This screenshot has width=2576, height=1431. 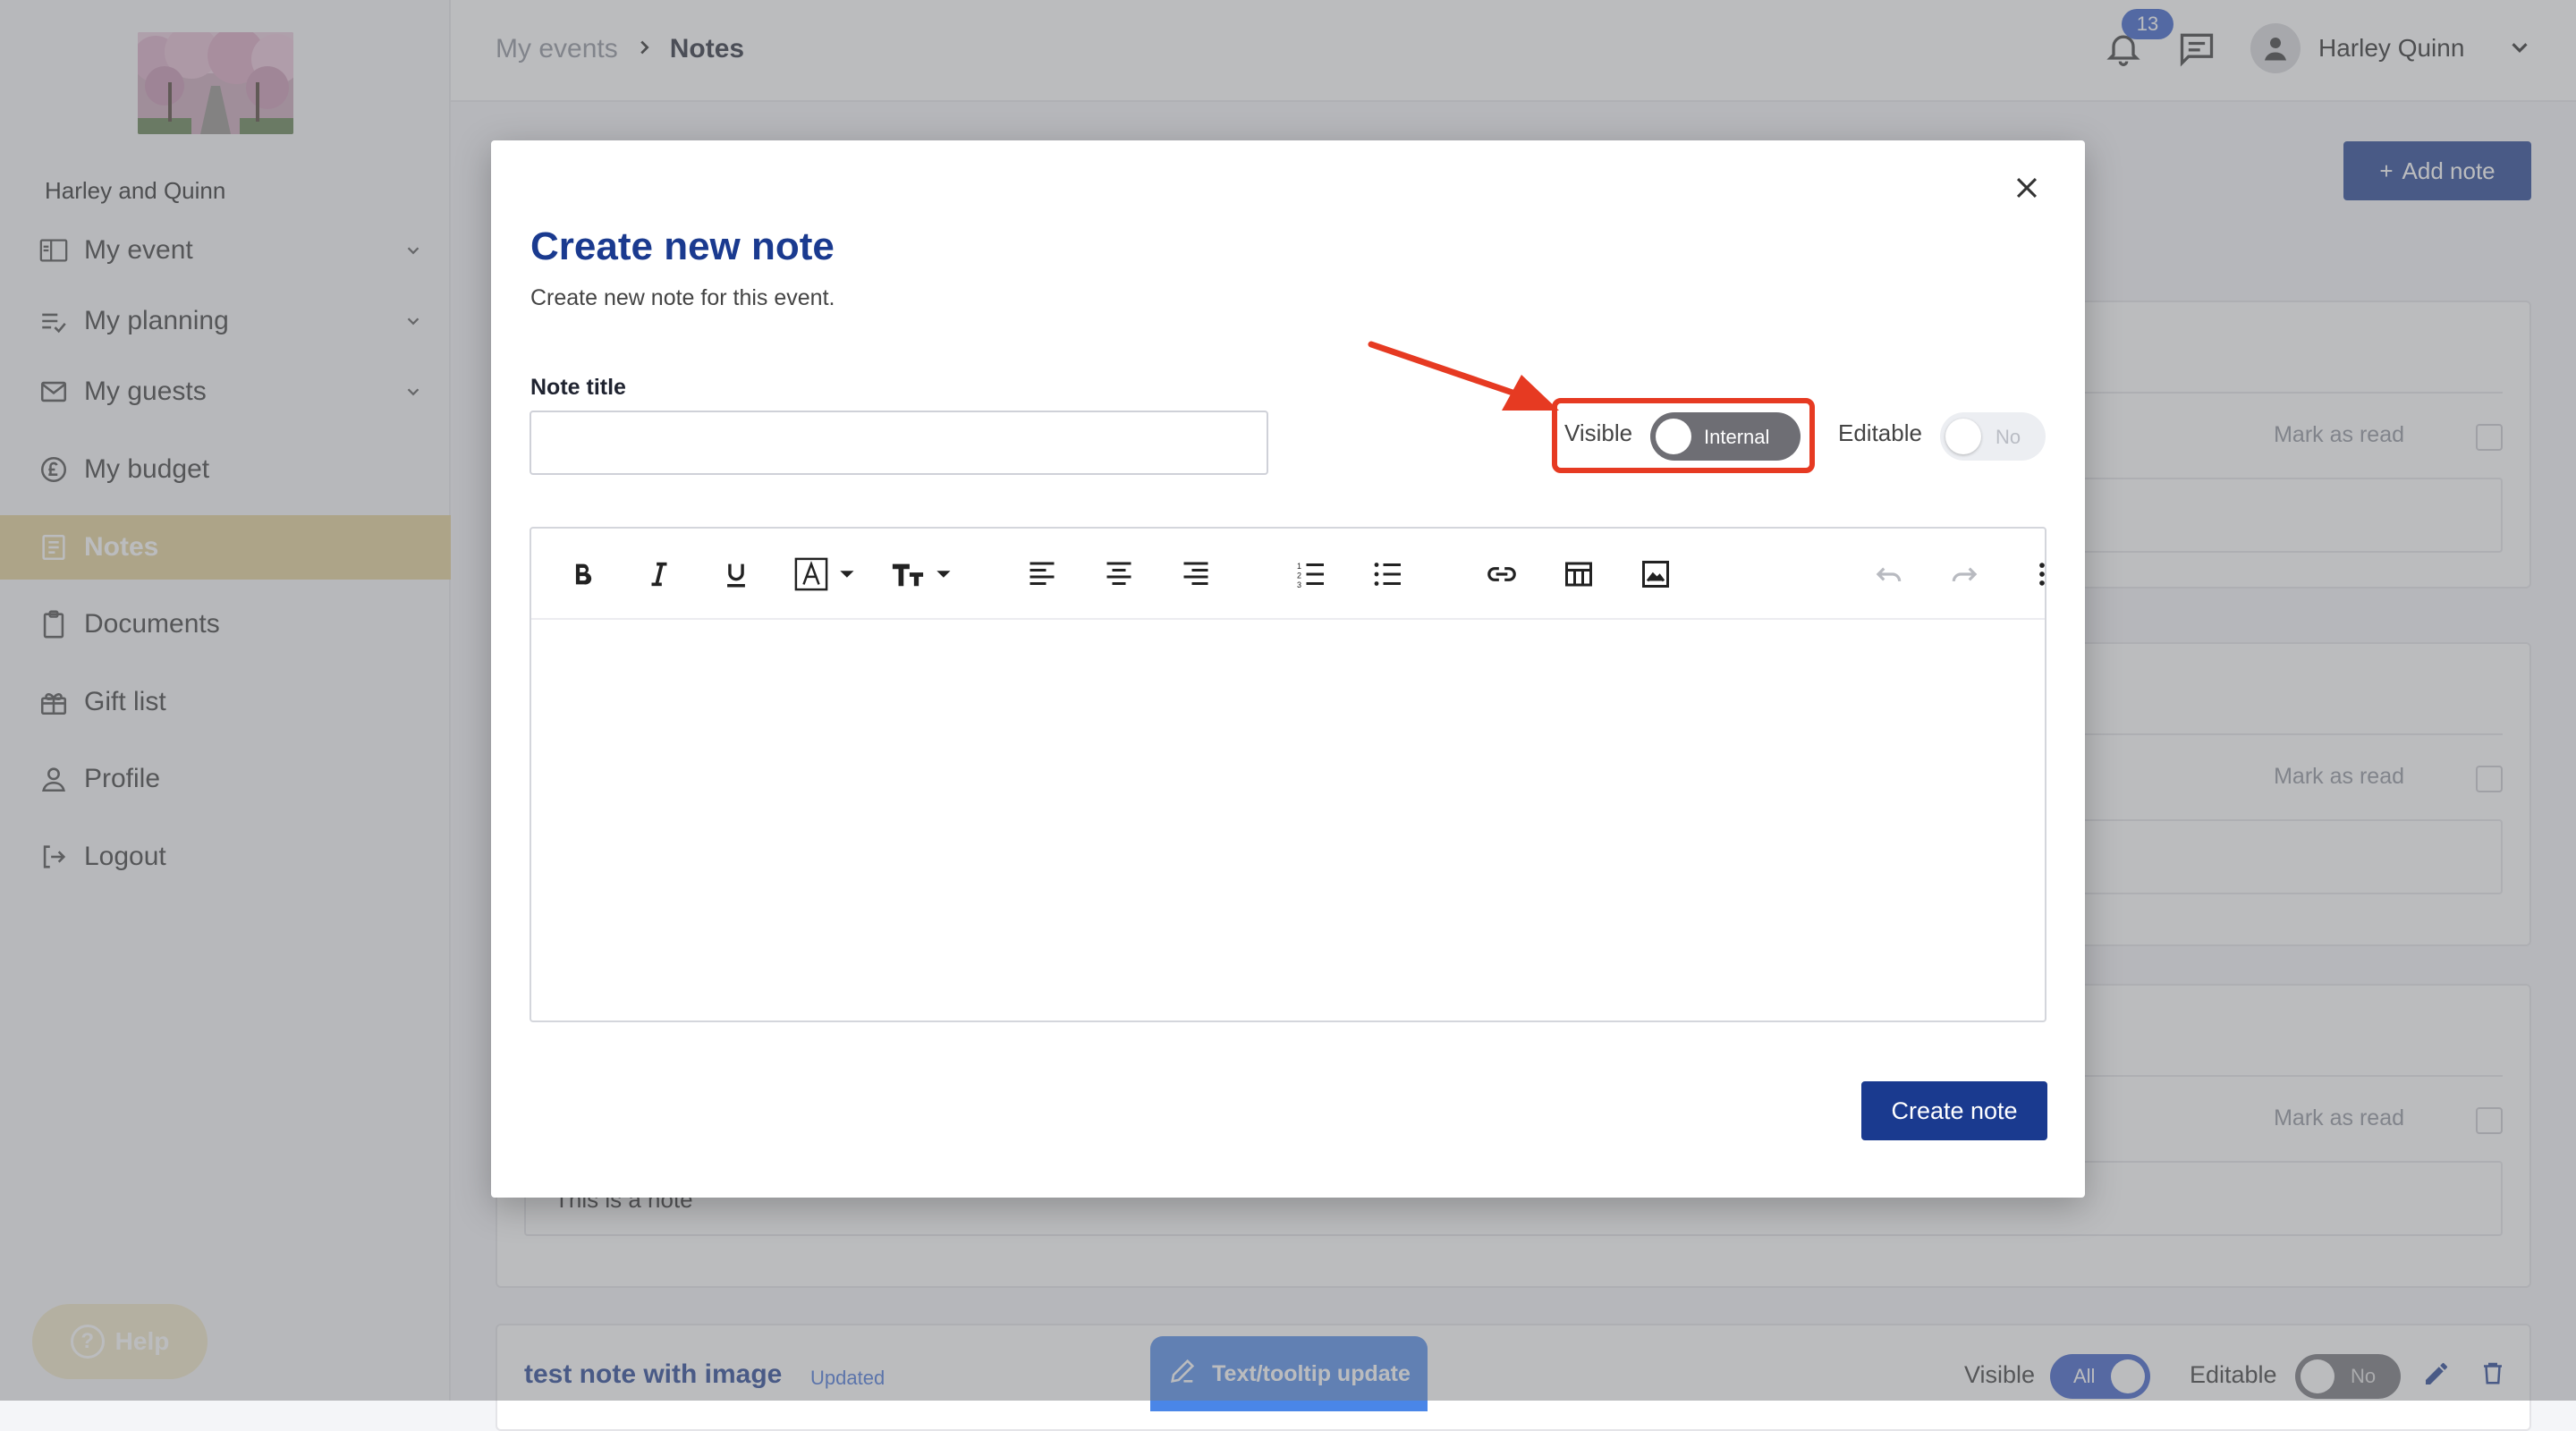 What do you see at coordinates (1299, 585) in the screenshot?
I see `svg-text: 3` at bounding box center [1299, 585].